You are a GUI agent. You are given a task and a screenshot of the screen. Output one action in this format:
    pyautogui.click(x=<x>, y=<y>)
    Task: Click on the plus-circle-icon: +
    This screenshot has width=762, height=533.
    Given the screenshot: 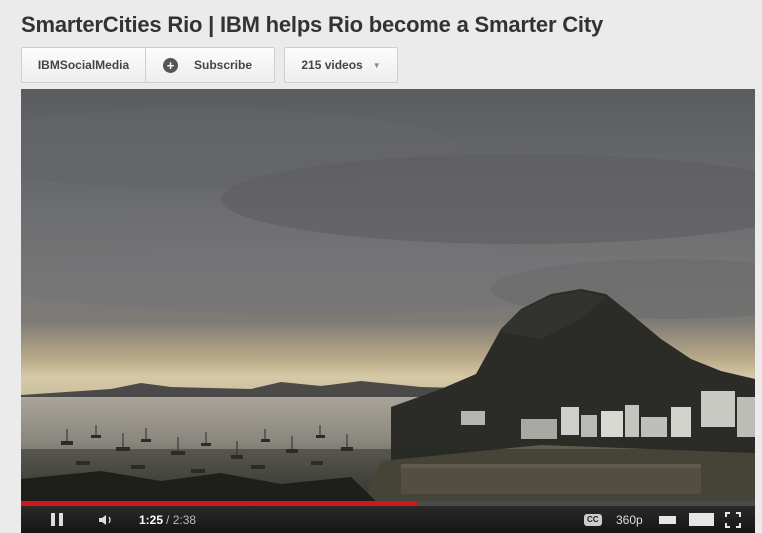 What is the action you would take?
    pyautogui.click(x=170, y=65)
    